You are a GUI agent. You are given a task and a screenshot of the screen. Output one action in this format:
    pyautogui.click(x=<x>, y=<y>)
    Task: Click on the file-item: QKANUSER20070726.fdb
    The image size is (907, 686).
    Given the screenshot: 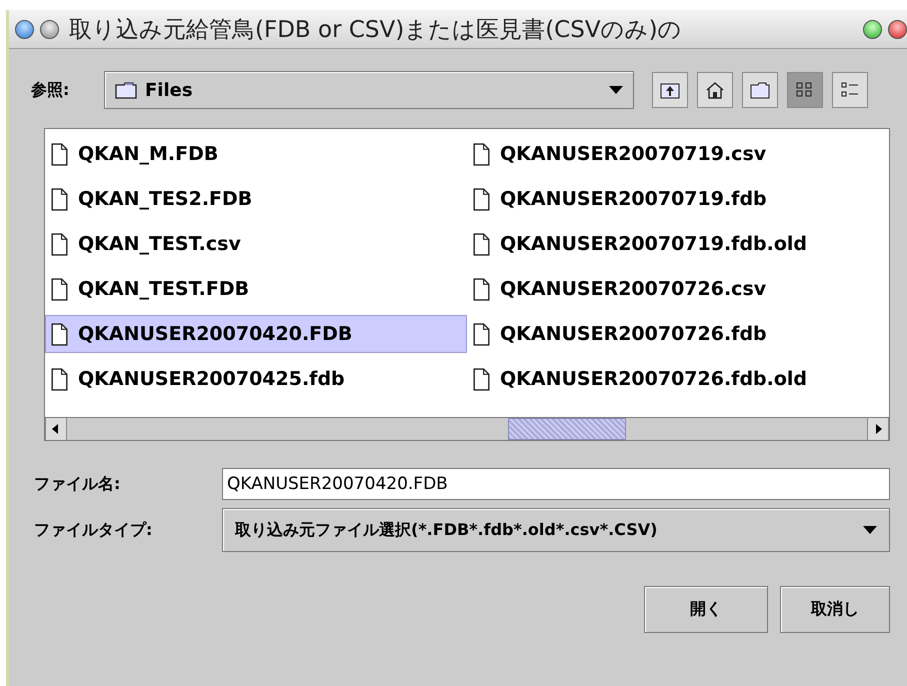 What is the action you would take?
    pyautogui.click(x=678, y=334)
    